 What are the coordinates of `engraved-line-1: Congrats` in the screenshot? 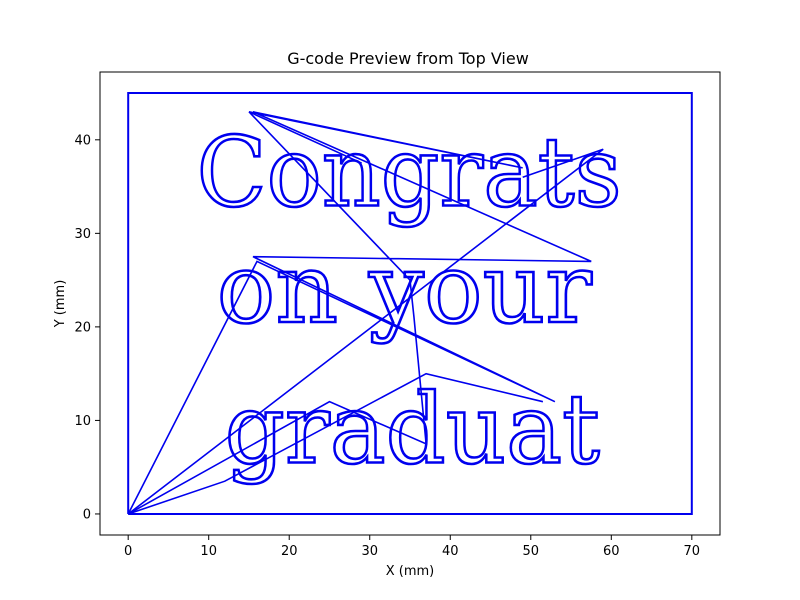 It's located at (409, 172).